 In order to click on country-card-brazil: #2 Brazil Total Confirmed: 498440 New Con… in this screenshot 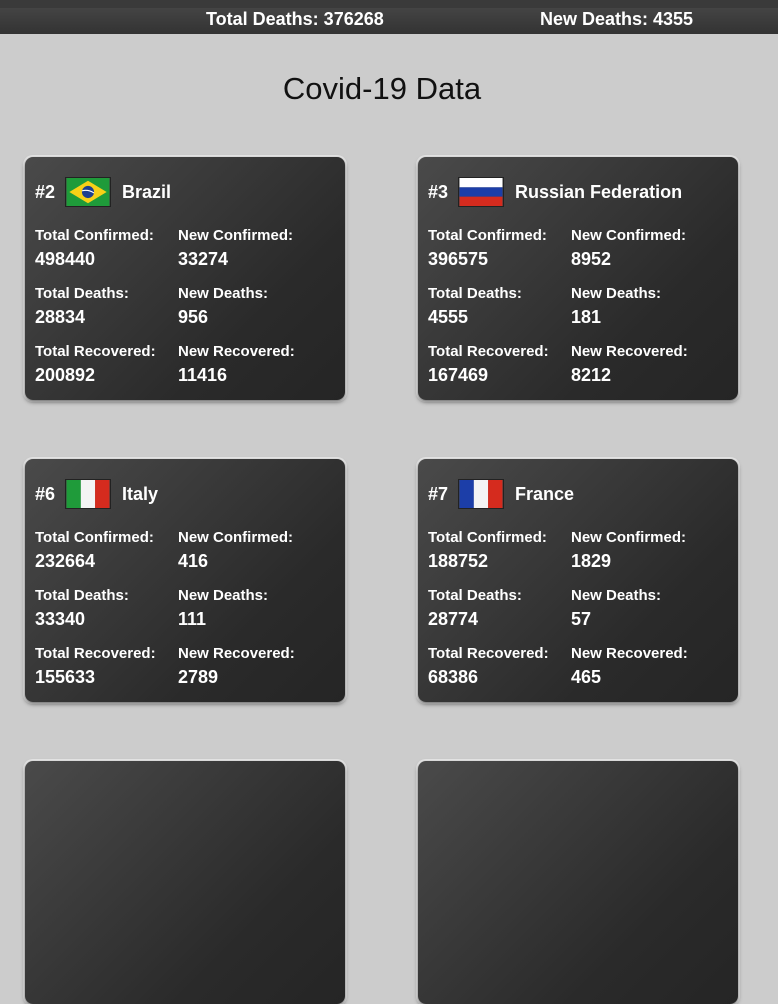, I will do `click(185, 278)`.